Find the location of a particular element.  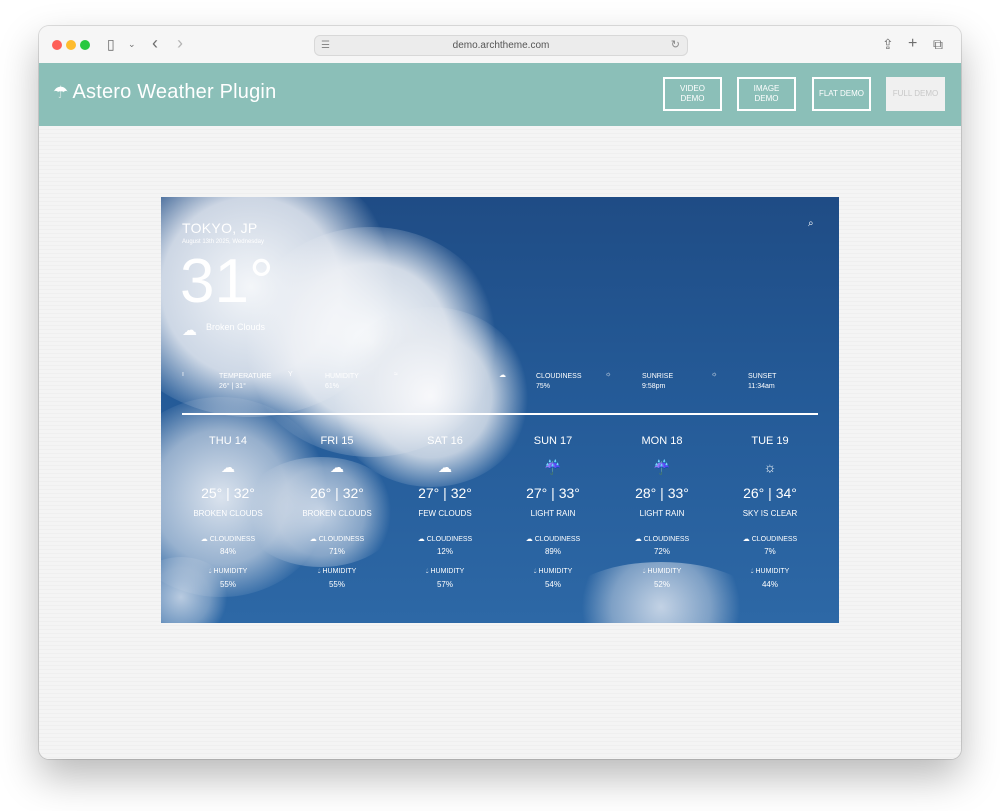

current-temperature: 31° is located at coordinates (227, 281).